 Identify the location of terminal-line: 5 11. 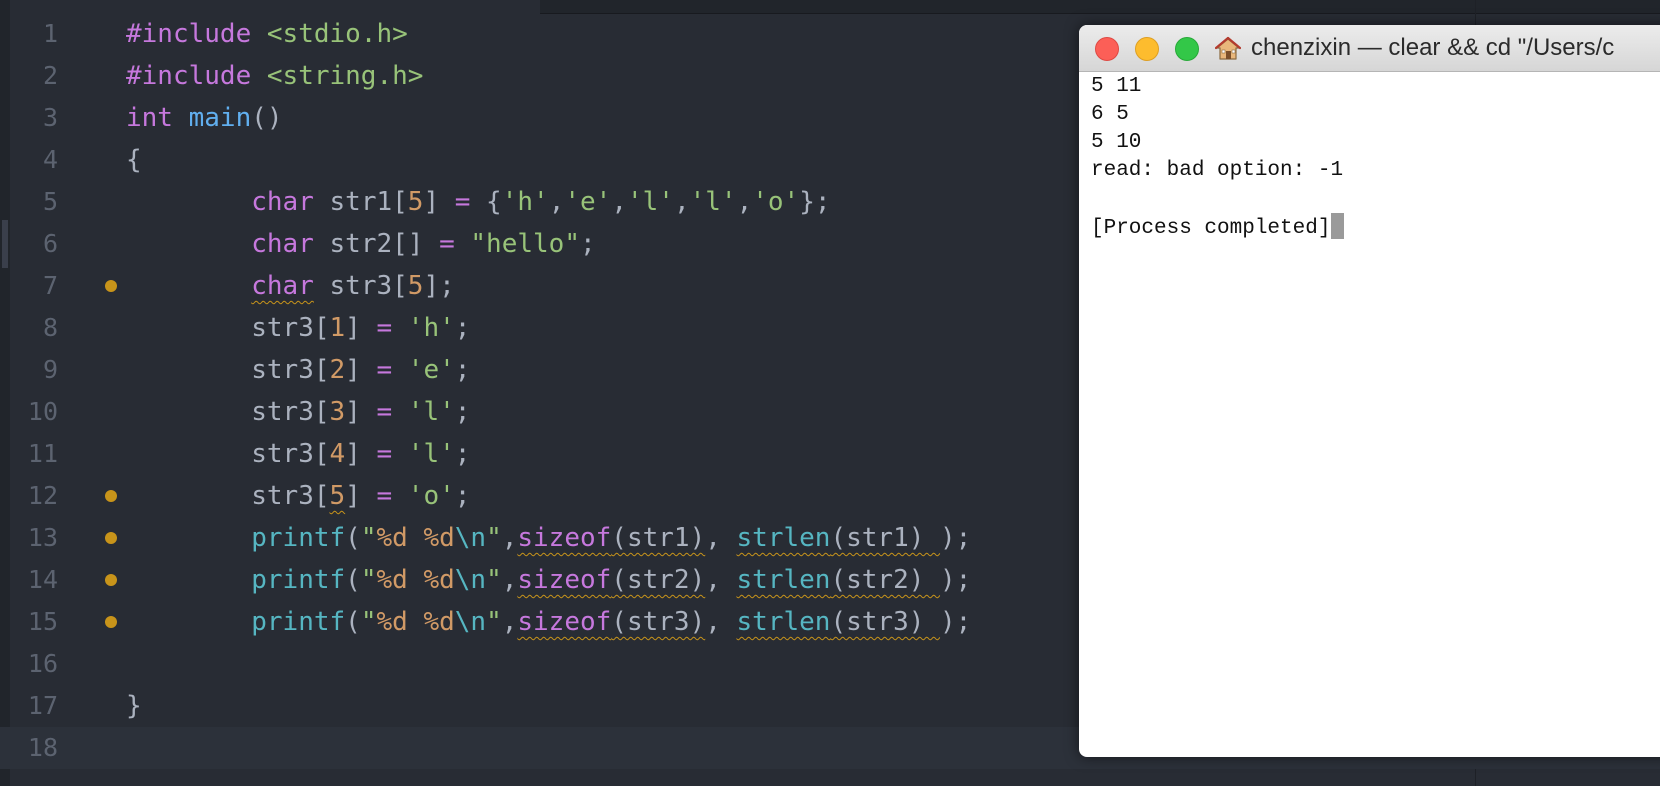
(1375, 87).